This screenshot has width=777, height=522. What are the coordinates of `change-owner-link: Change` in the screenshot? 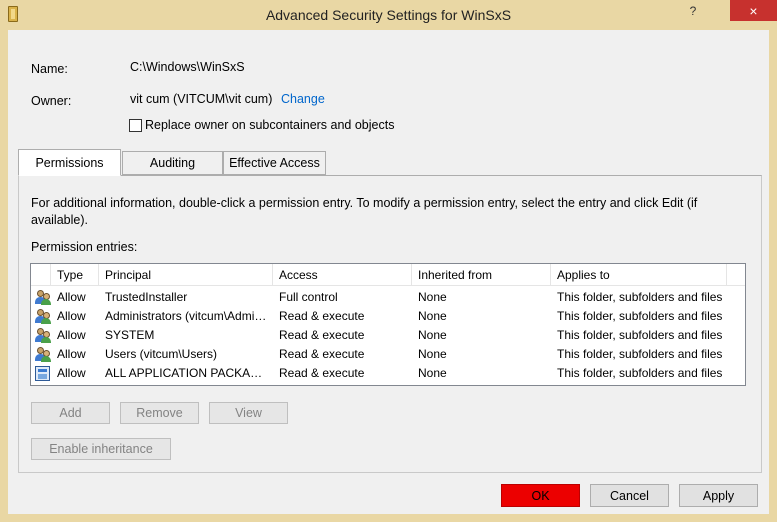 It's located at (303, 99).